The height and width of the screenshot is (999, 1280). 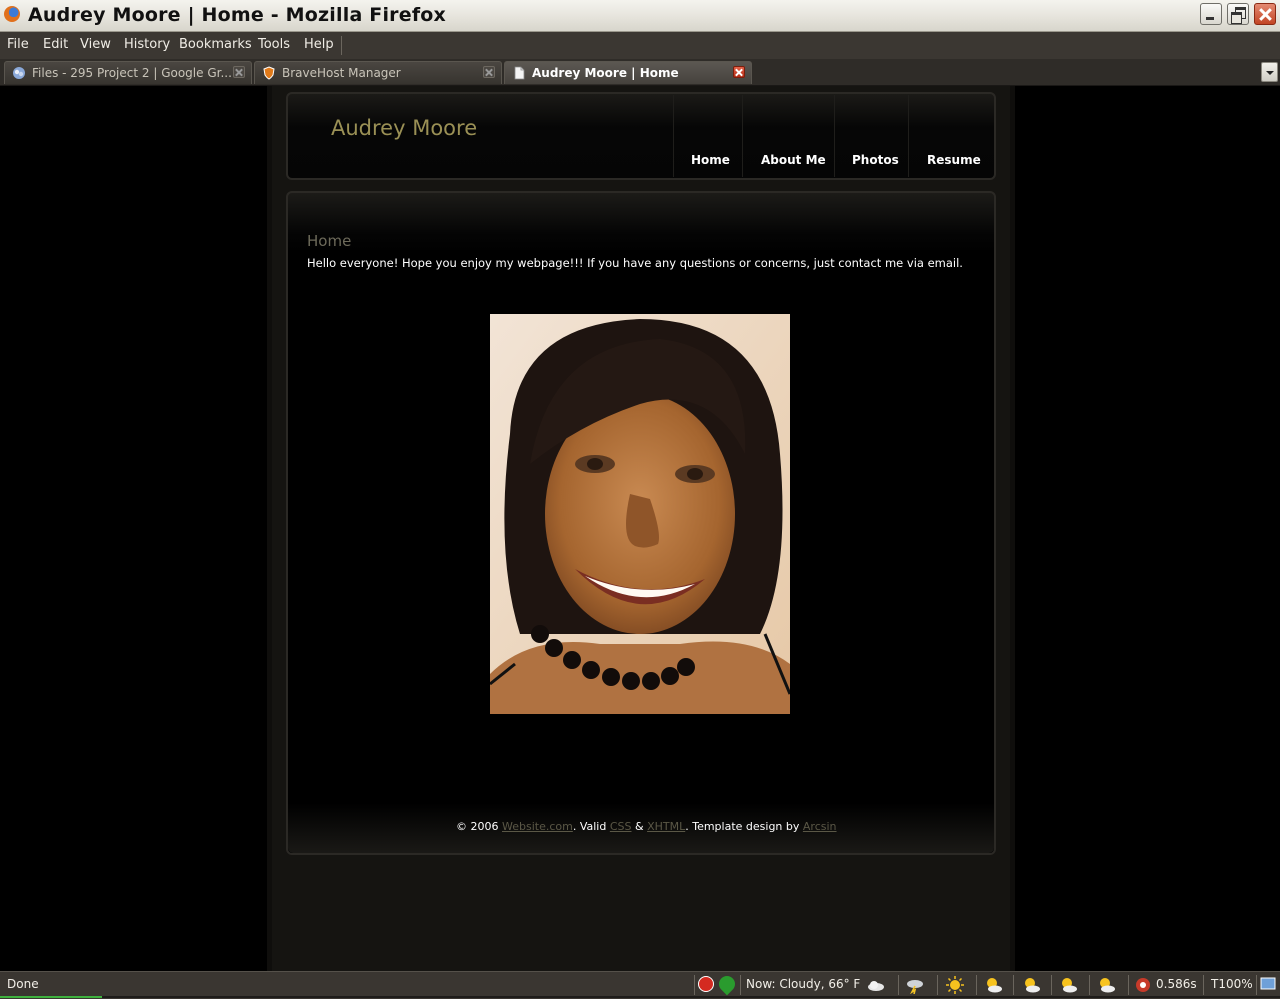 I want to click on weather-text: Now: Cloudy, 66° F, so click(x=803, y=984).